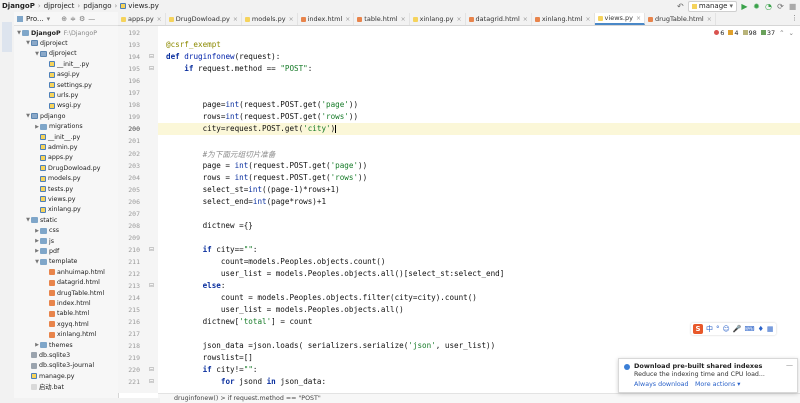 The image size is (800, 403). What do you see at coordinates (66, 314) in the screenshot?
I see `tree-item: table.html` at bounding box center [66, 314].